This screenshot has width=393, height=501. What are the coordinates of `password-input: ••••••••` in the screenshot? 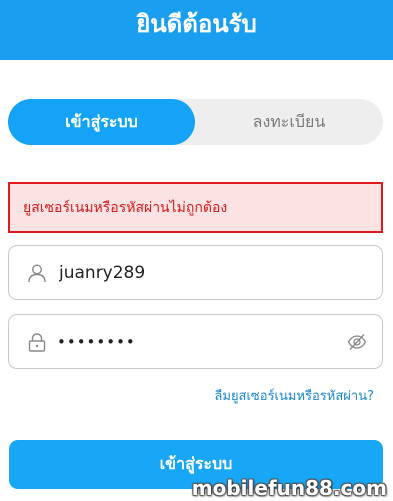 It's located at (201, 342).